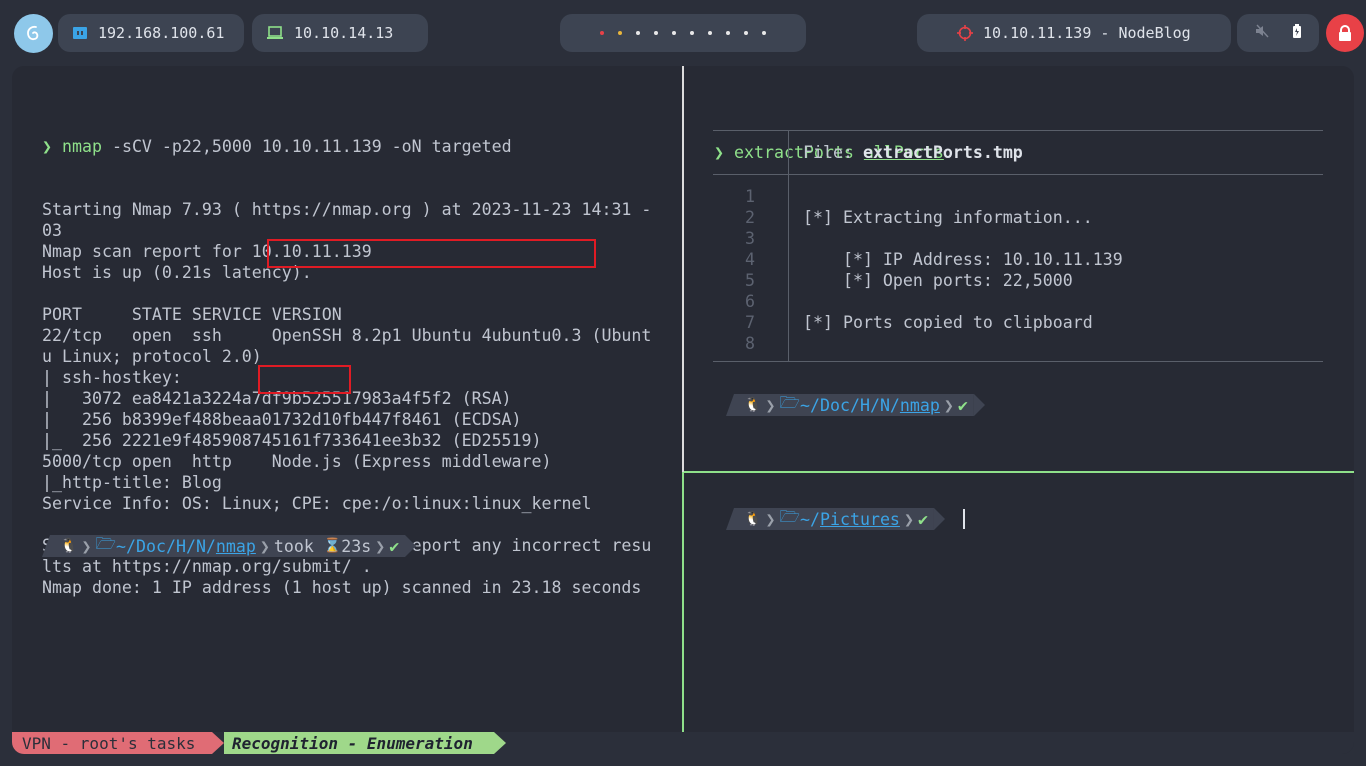 The width and height of the screenshot is (1366, 766). Describe the element at coordinates (304, 379) in the screenshot. I see `nodejs-highlight` at that location.